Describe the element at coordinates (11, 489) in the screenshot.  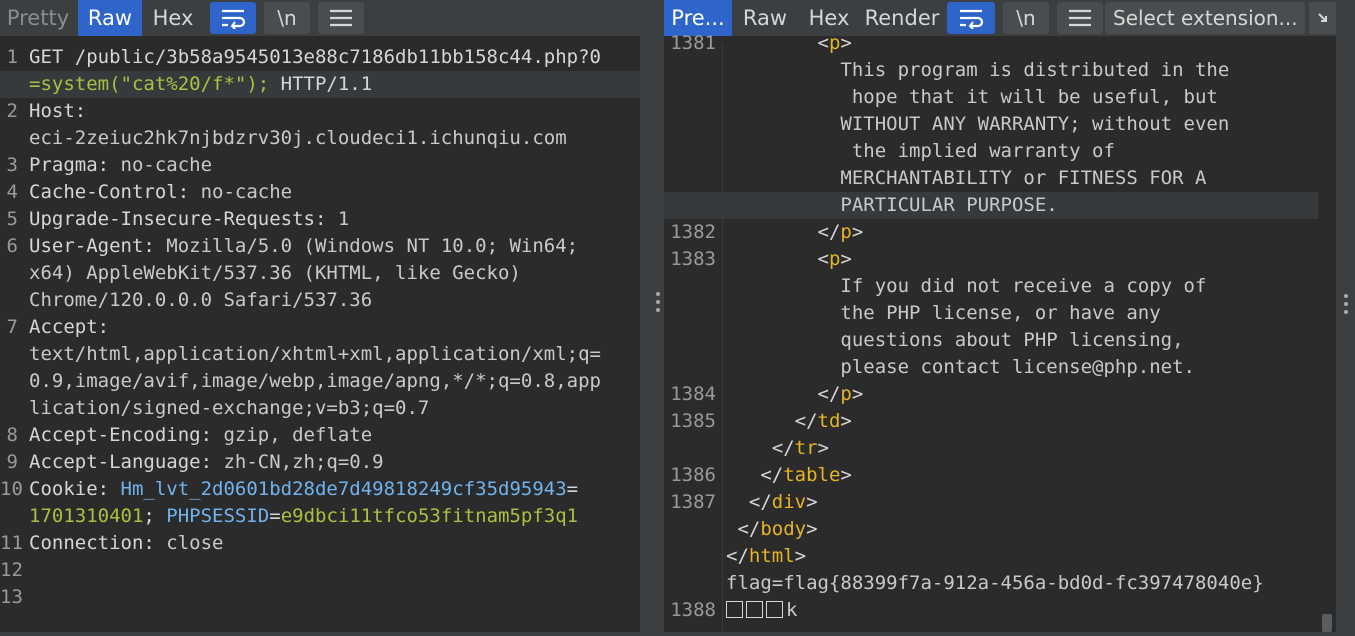
I see `line-number: 10` at that location.